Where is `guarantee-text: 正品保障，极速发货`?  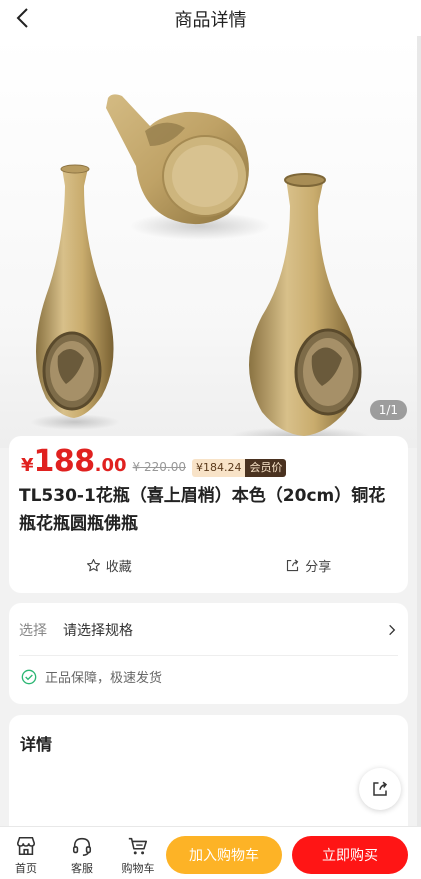
guarantee-text: 正品保障，极速发货 is located at coordinates (104, 678).